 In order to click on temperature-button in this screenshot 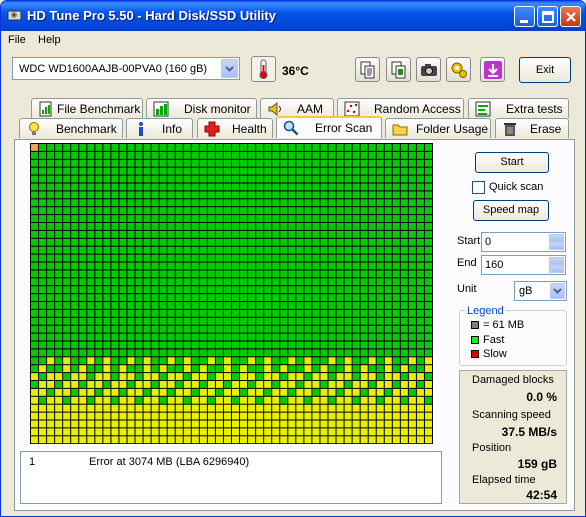, I will do `click(263, 69)`.